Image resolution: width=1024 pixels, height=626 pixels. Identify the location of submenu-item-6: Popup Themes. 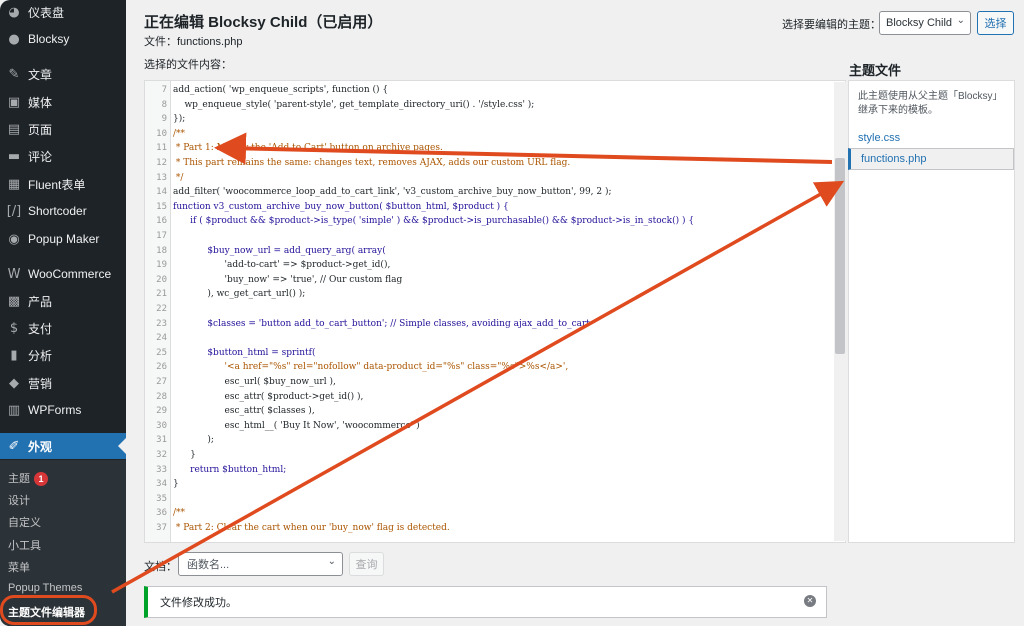
(45, 588).